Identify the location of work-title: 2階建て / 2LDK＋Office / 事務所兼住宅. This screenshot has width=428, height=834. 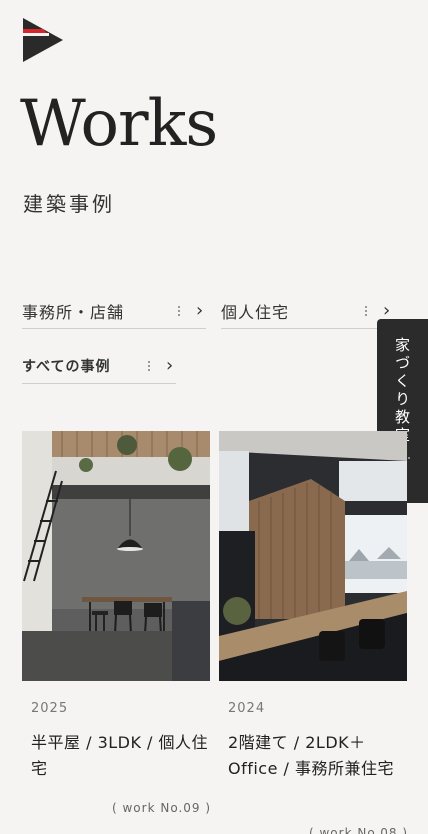
(311, 755).